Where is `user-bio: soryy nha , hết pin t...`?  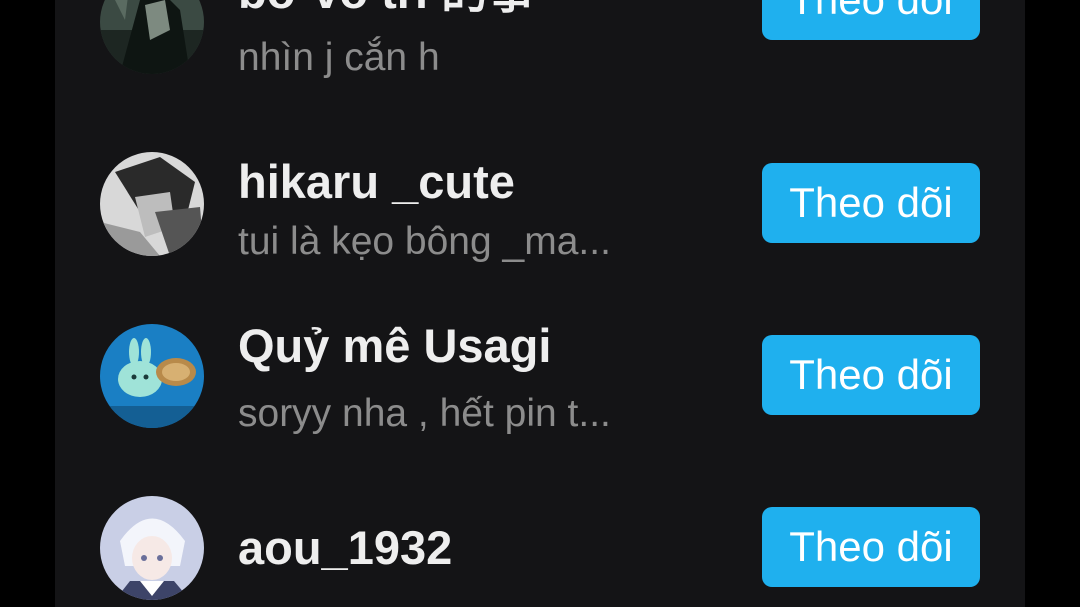 user-bio: soryy nha , hết pin t... is located at coordinates (424, 413).